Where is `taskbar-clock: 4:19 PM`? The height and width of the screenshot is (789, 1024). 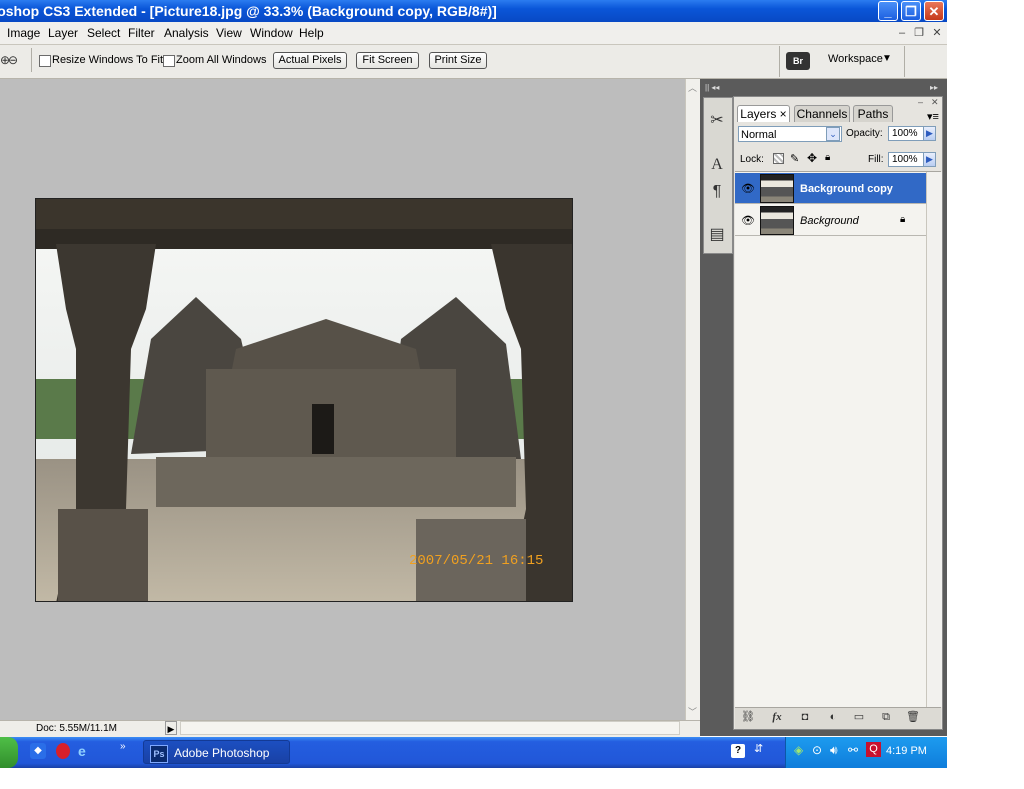 taskbar-clock: 4:19 PM is located at coordinates (906, 751).